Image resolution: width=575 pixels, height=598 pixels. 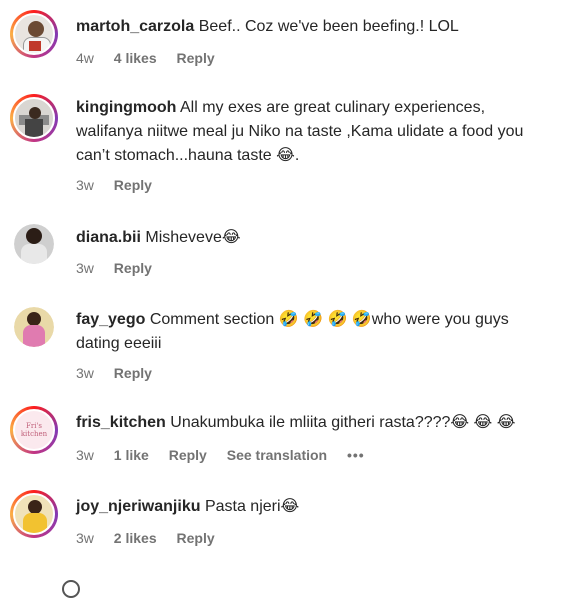 I want to click on comment-text: joy_njeriwanjiku Pasta njeri😂, so click(x=316, y=507).